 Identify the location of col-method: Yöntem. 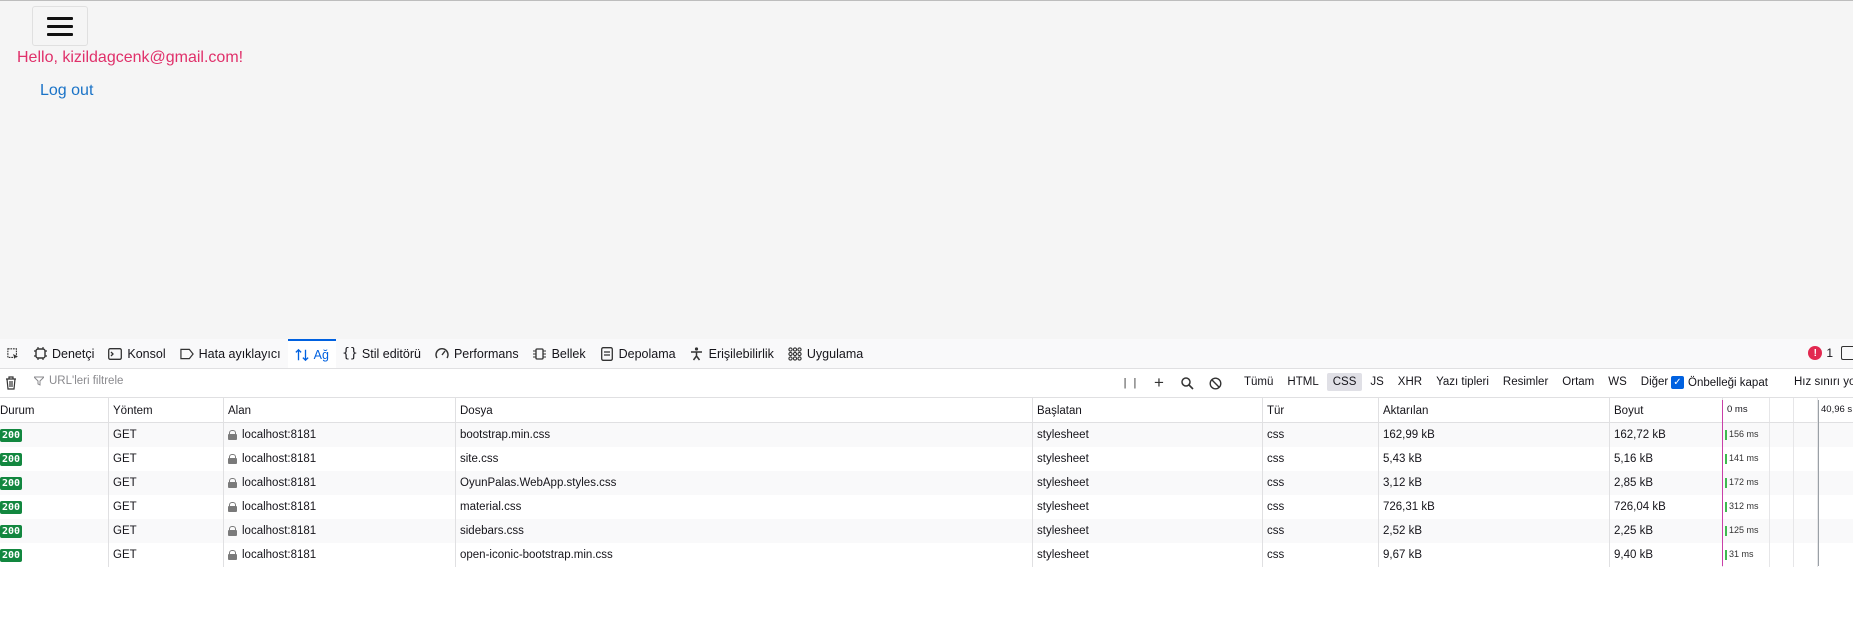
(166, 410).